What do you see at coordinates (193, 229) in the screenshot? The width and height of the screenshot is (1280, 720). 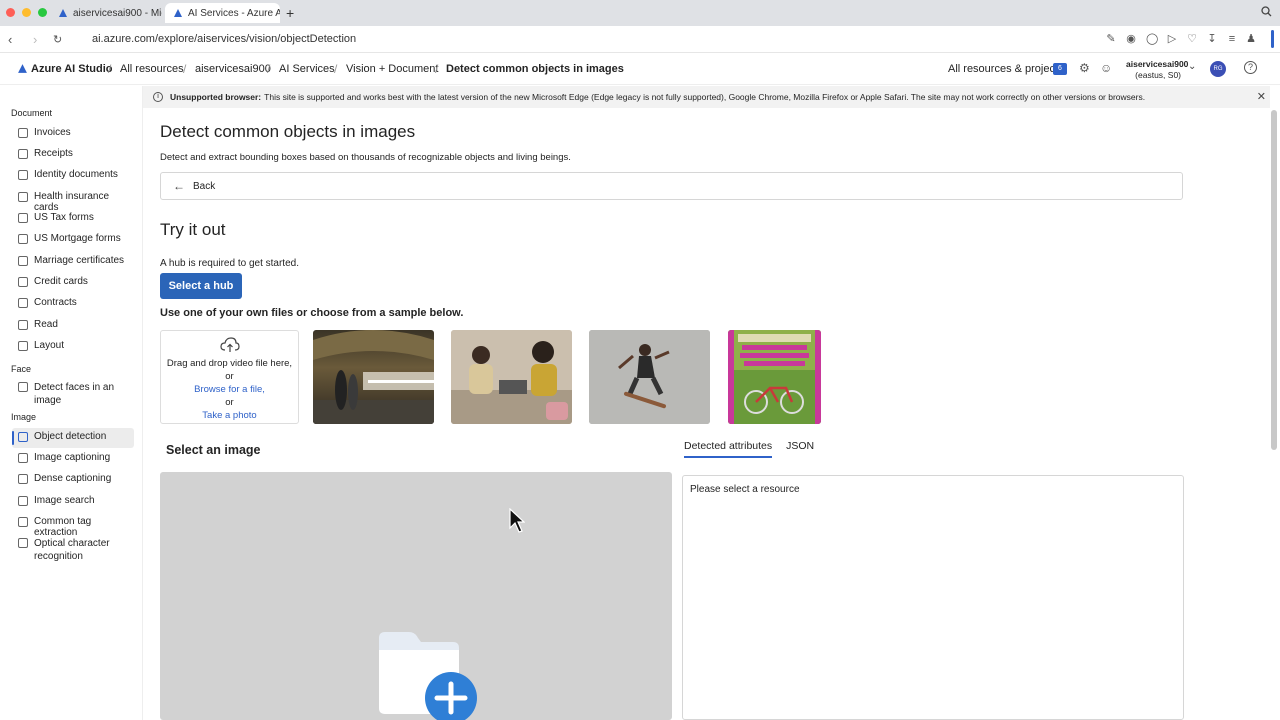 I see `try-it-out-heading: Try it out` at bounding box center [193, 229].